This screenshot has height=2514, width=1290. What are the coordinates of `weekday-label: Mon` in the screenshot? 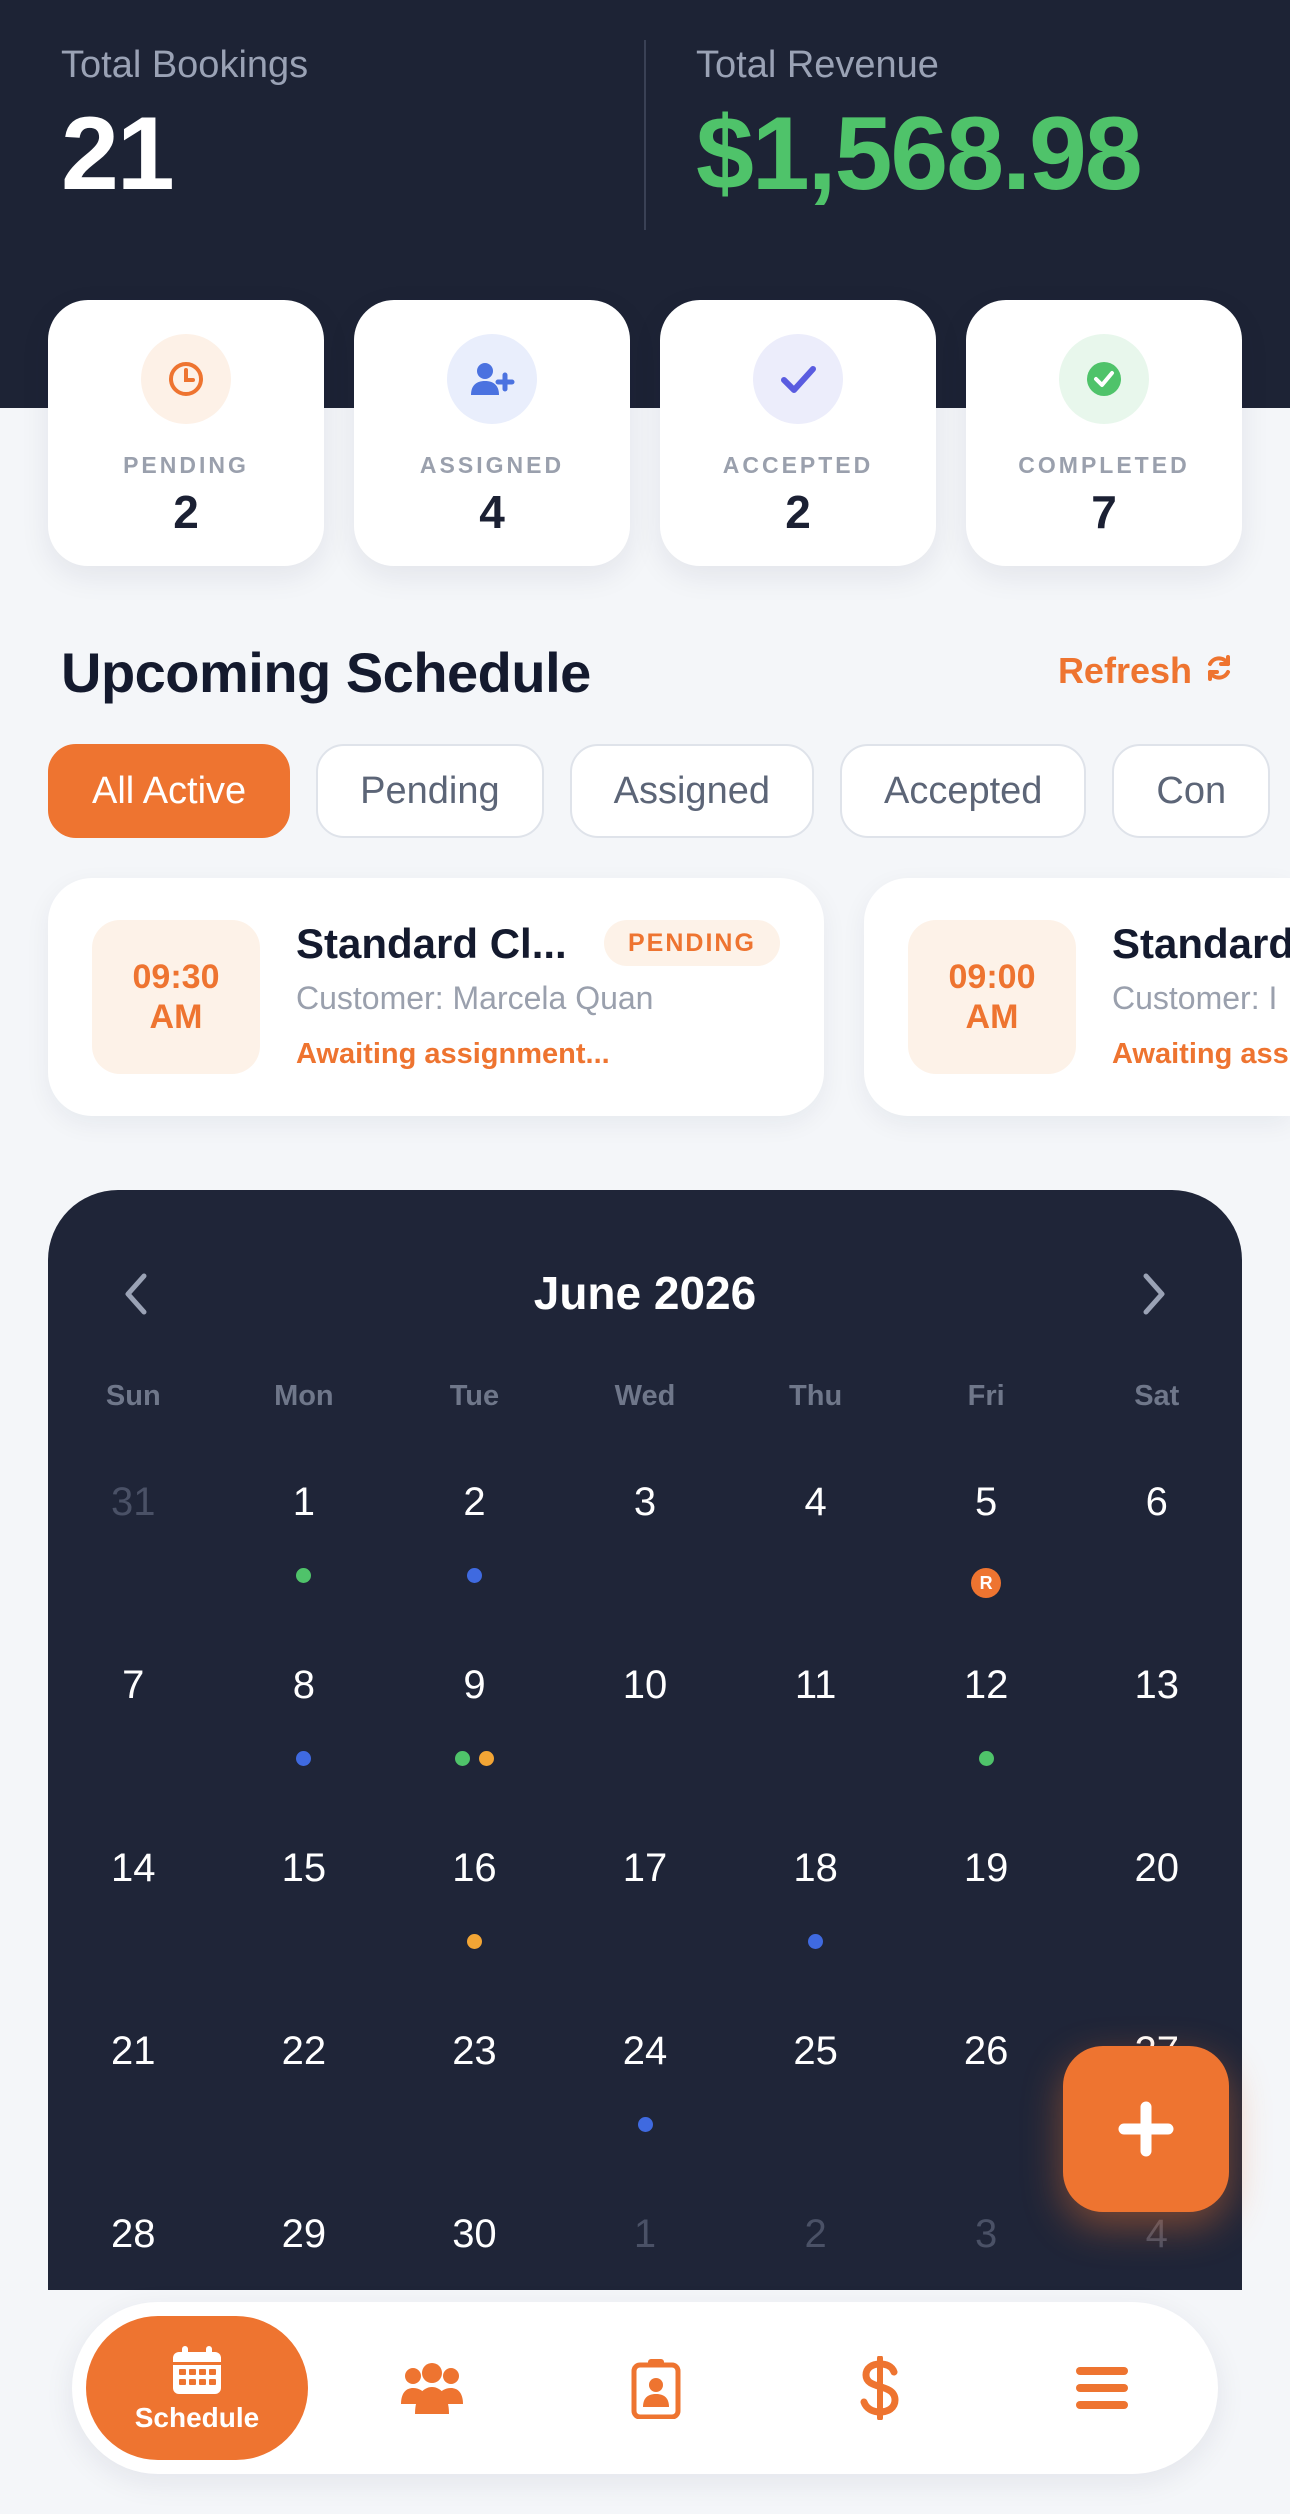 It's located at (304, 1396).